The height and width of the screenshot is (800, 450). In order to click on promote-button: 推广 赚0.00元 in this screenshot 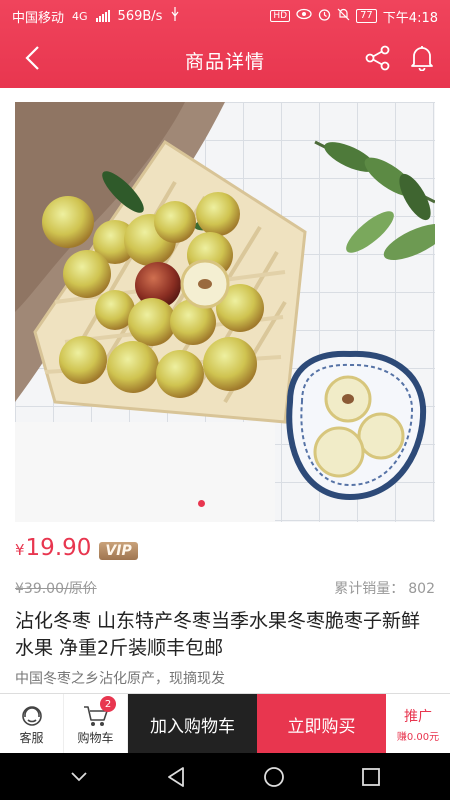, I will do `click(418, 724)`.